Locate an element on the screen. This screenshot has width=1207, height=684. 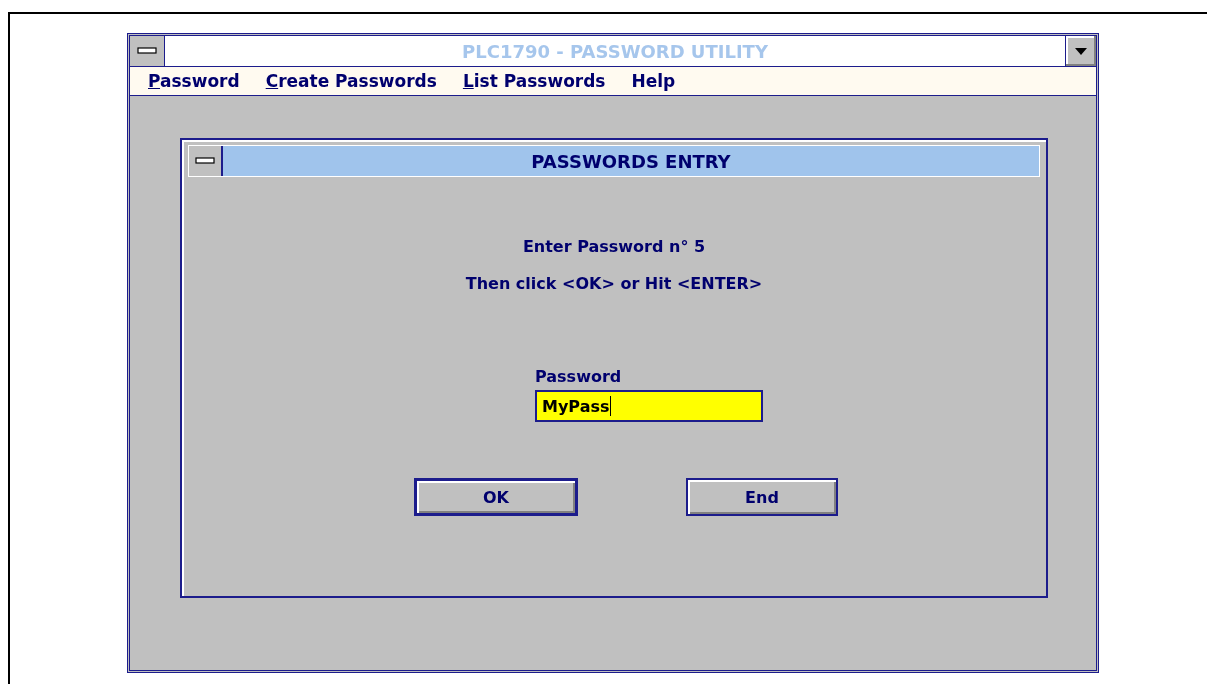
menu-item: List Passwords is located at coordinates (534, 81).